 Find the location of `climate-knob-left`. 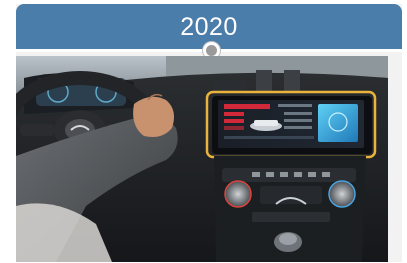

climate-knob-left is located at coordinates (238, 194).